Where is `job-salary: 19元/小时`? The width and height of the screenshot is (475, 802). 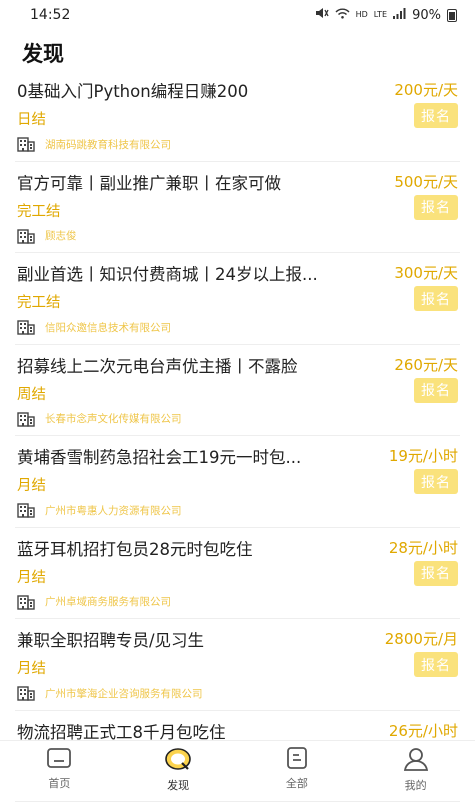 job-salary: 19元/小时 is located at coordinates (423, 455).